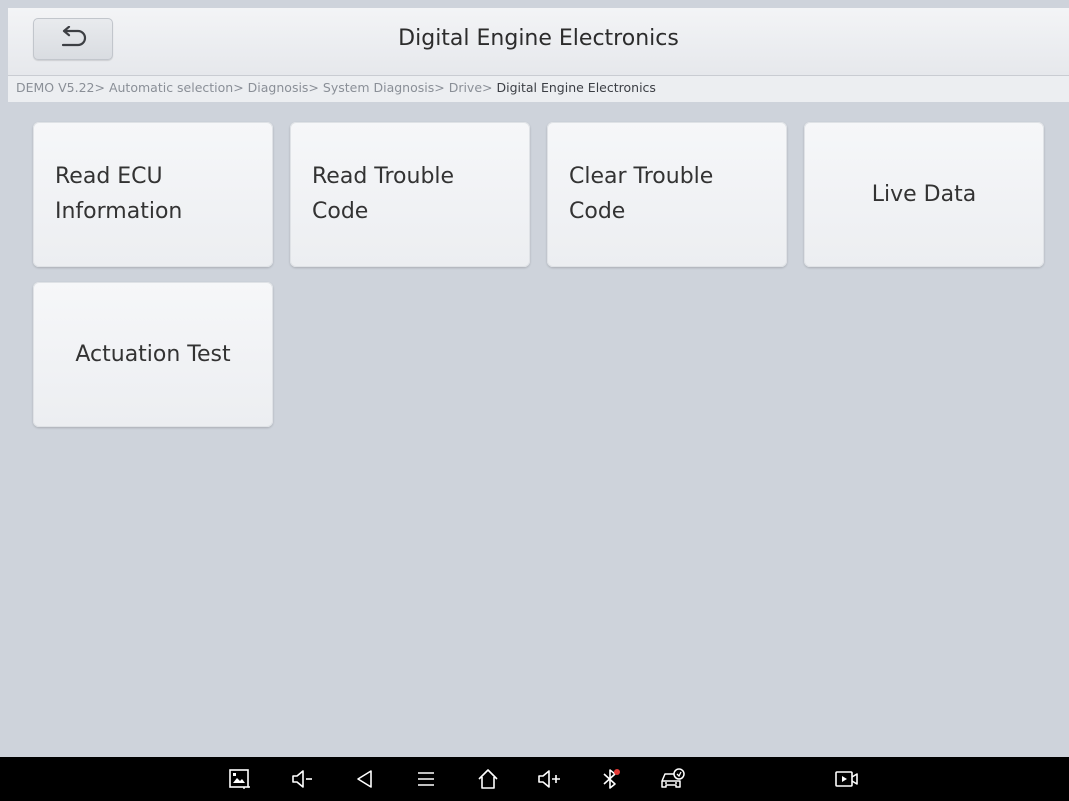  I want to click on tile-label: Actuation Test, so click(153, 354).